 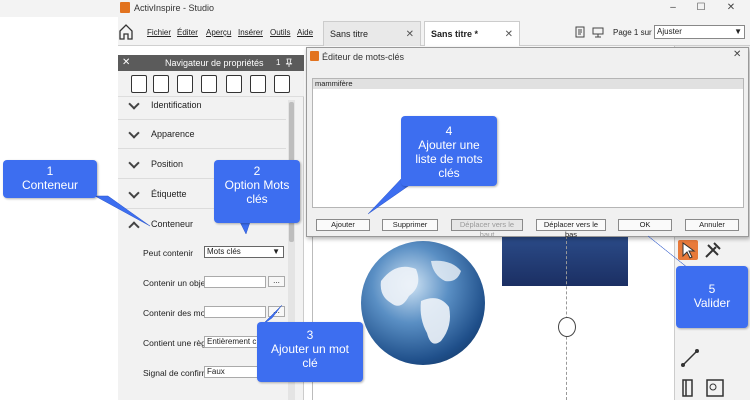 I want to click on callout-text: Option Mots clés, so click(x=257, y=192).